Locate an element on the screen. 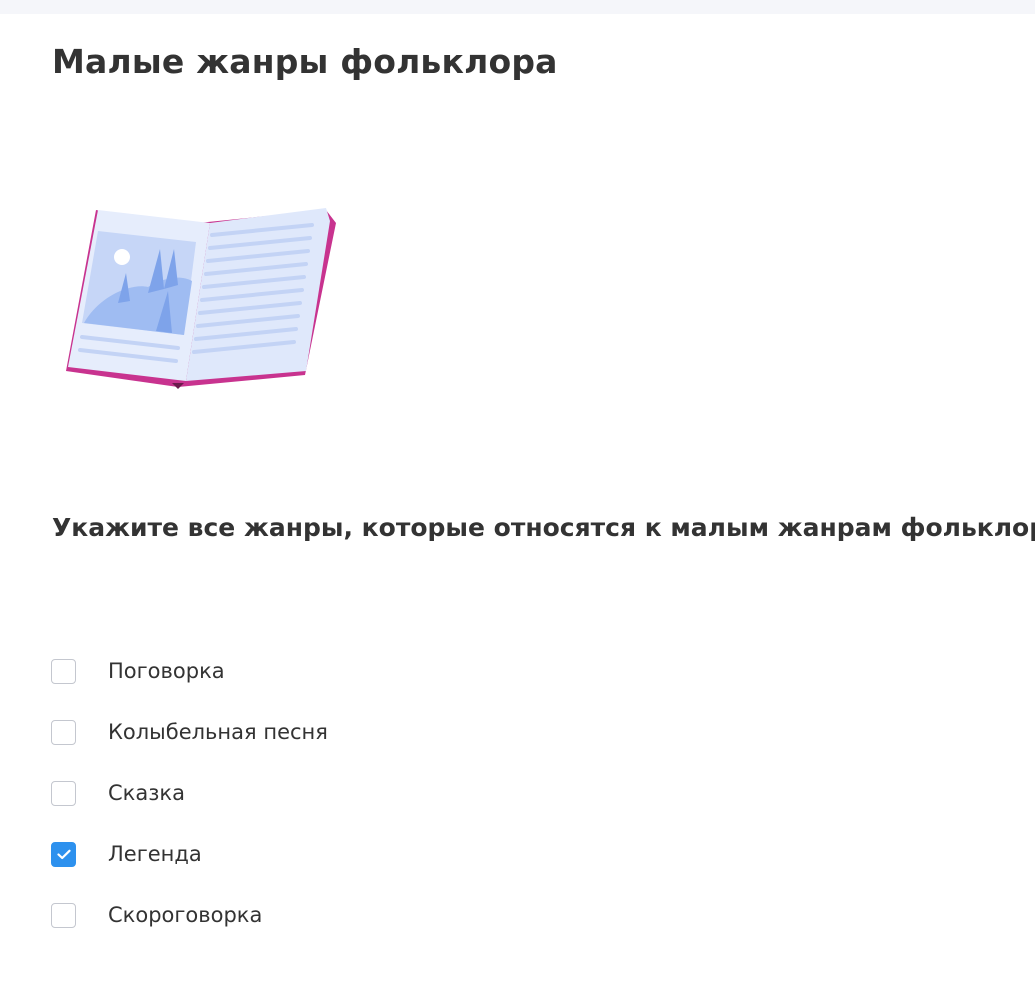 This screenshot has height=985, width=1035. option-skazka: Сказка is located at coordinates (401, 807).